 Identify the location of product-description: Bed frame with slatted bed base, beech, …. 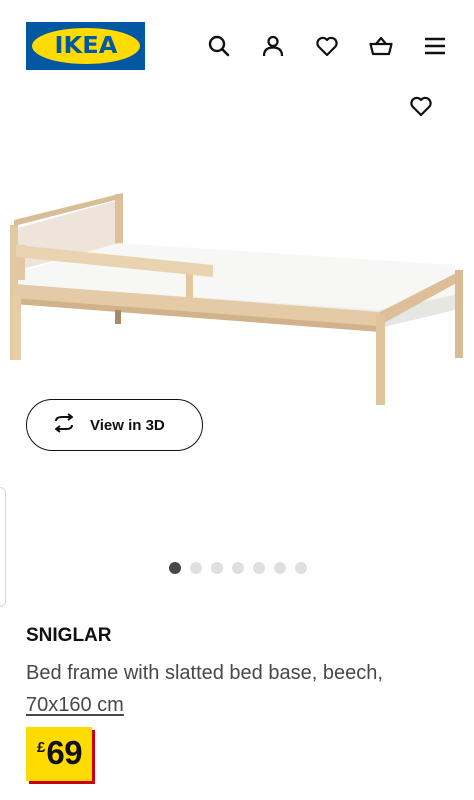
(241, 689).